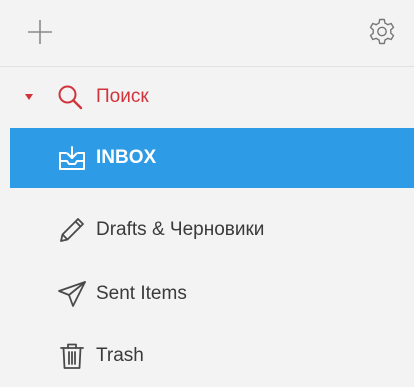  I want to click on folder-label-trash: Trash, so click(120, 355).